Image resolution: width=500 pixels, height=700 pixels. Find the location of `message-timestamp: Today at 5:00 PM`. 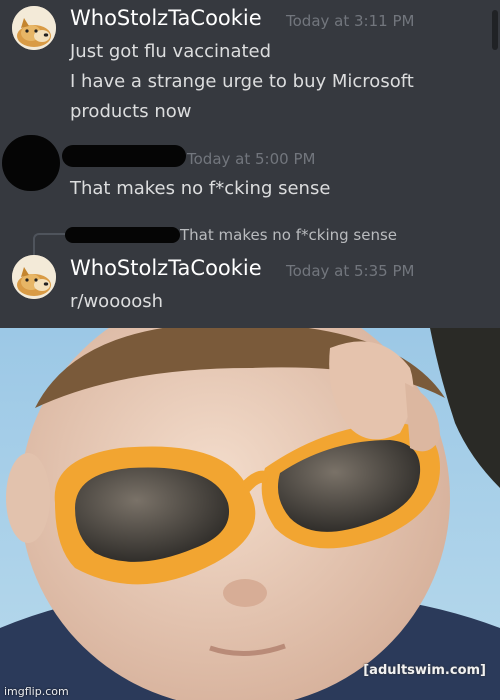

message-timestamp: Today at 5:00 PM is located at coordinates (251, 159).